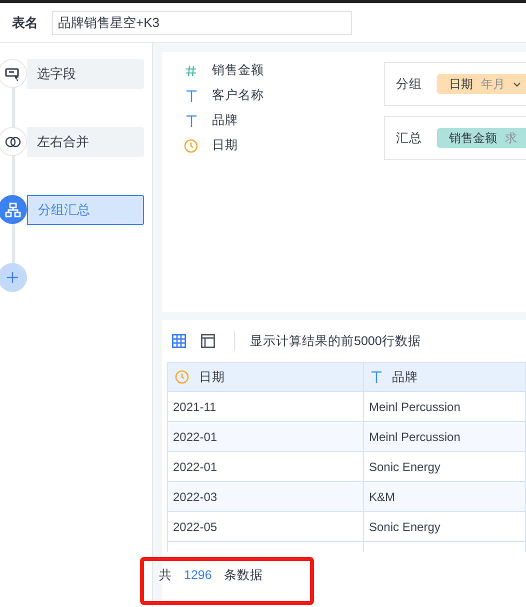 The image size is (526, 607). I want to click on hash-icon, so click(191, 70).